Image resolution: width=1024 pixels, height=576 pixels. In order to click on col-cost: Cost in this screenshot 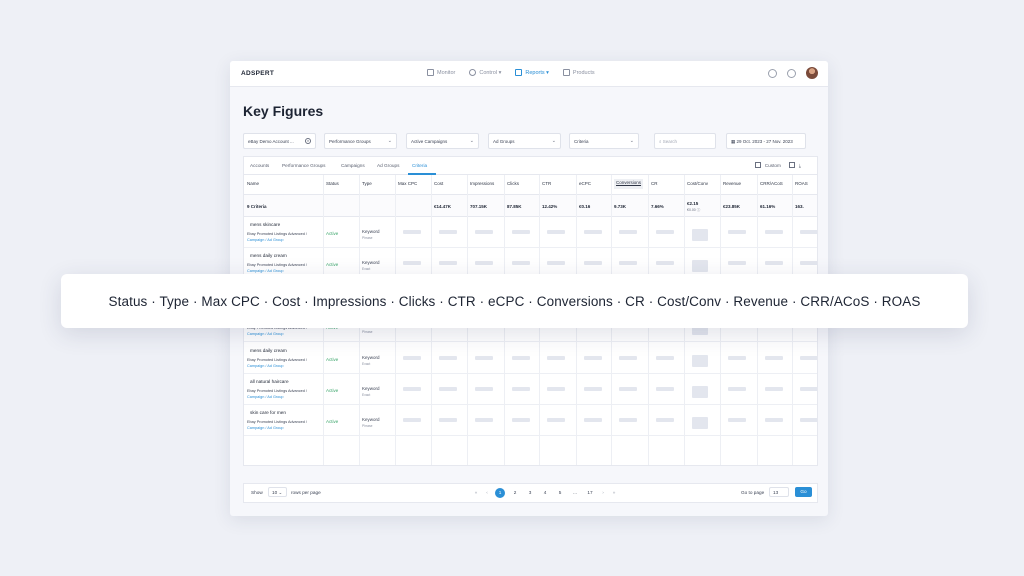, I will do `click(438, 183)`.